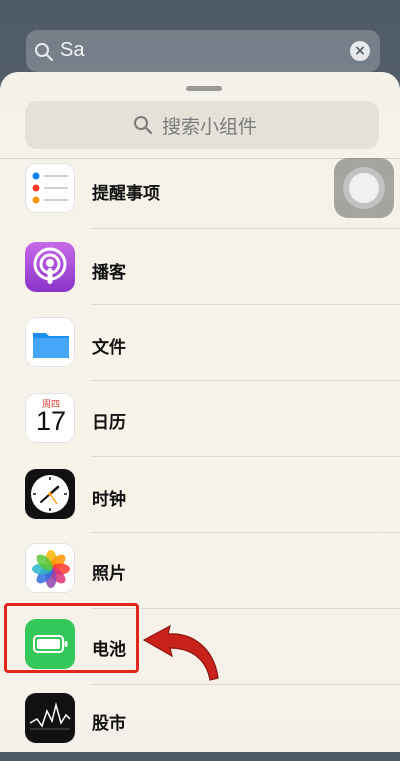 The image size is (400, 761). Describe the element at coordinates (51, 421) in the screenshot. I see `calendar-day: 17` at that location.